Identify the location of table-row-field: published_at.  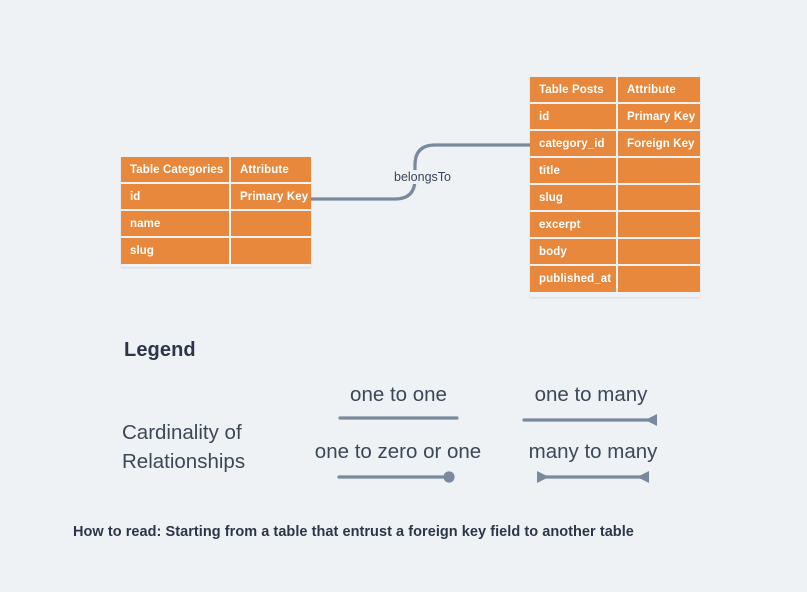
(573, 279).